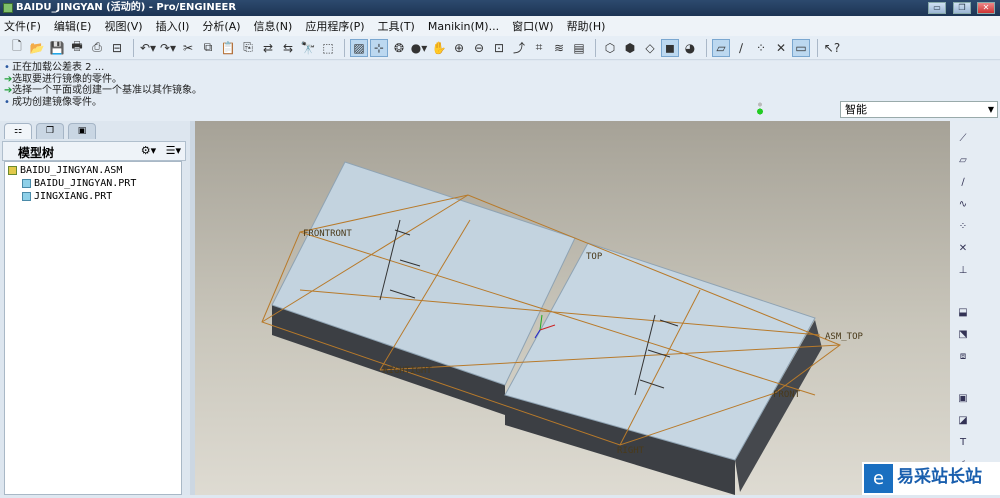  What do you see at coordinates (168, 48) in the screenshot?
I see `redo-icon: ↷▾` at bounding box center [168, 48].